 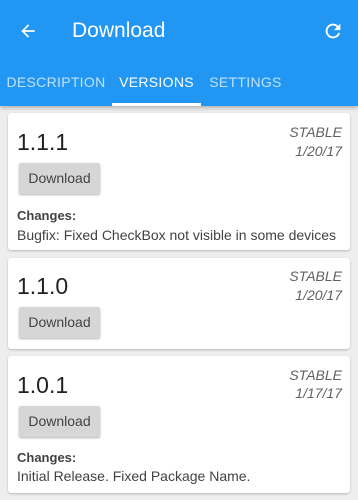 I want to click on version-number: 1.1.1, so click(x=43, y=142).